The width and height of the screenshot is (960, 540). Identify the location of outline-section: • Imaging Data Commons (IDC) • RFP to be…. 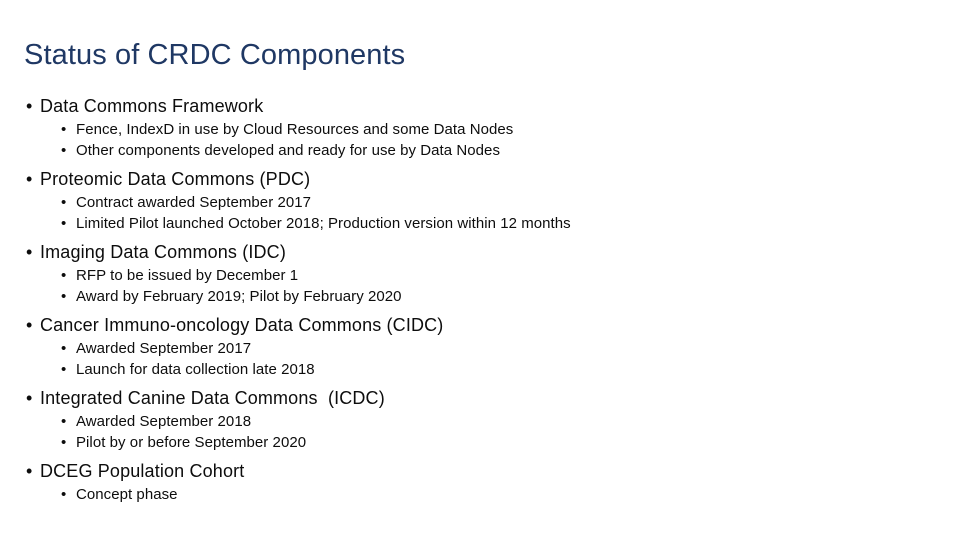
(470, 273).